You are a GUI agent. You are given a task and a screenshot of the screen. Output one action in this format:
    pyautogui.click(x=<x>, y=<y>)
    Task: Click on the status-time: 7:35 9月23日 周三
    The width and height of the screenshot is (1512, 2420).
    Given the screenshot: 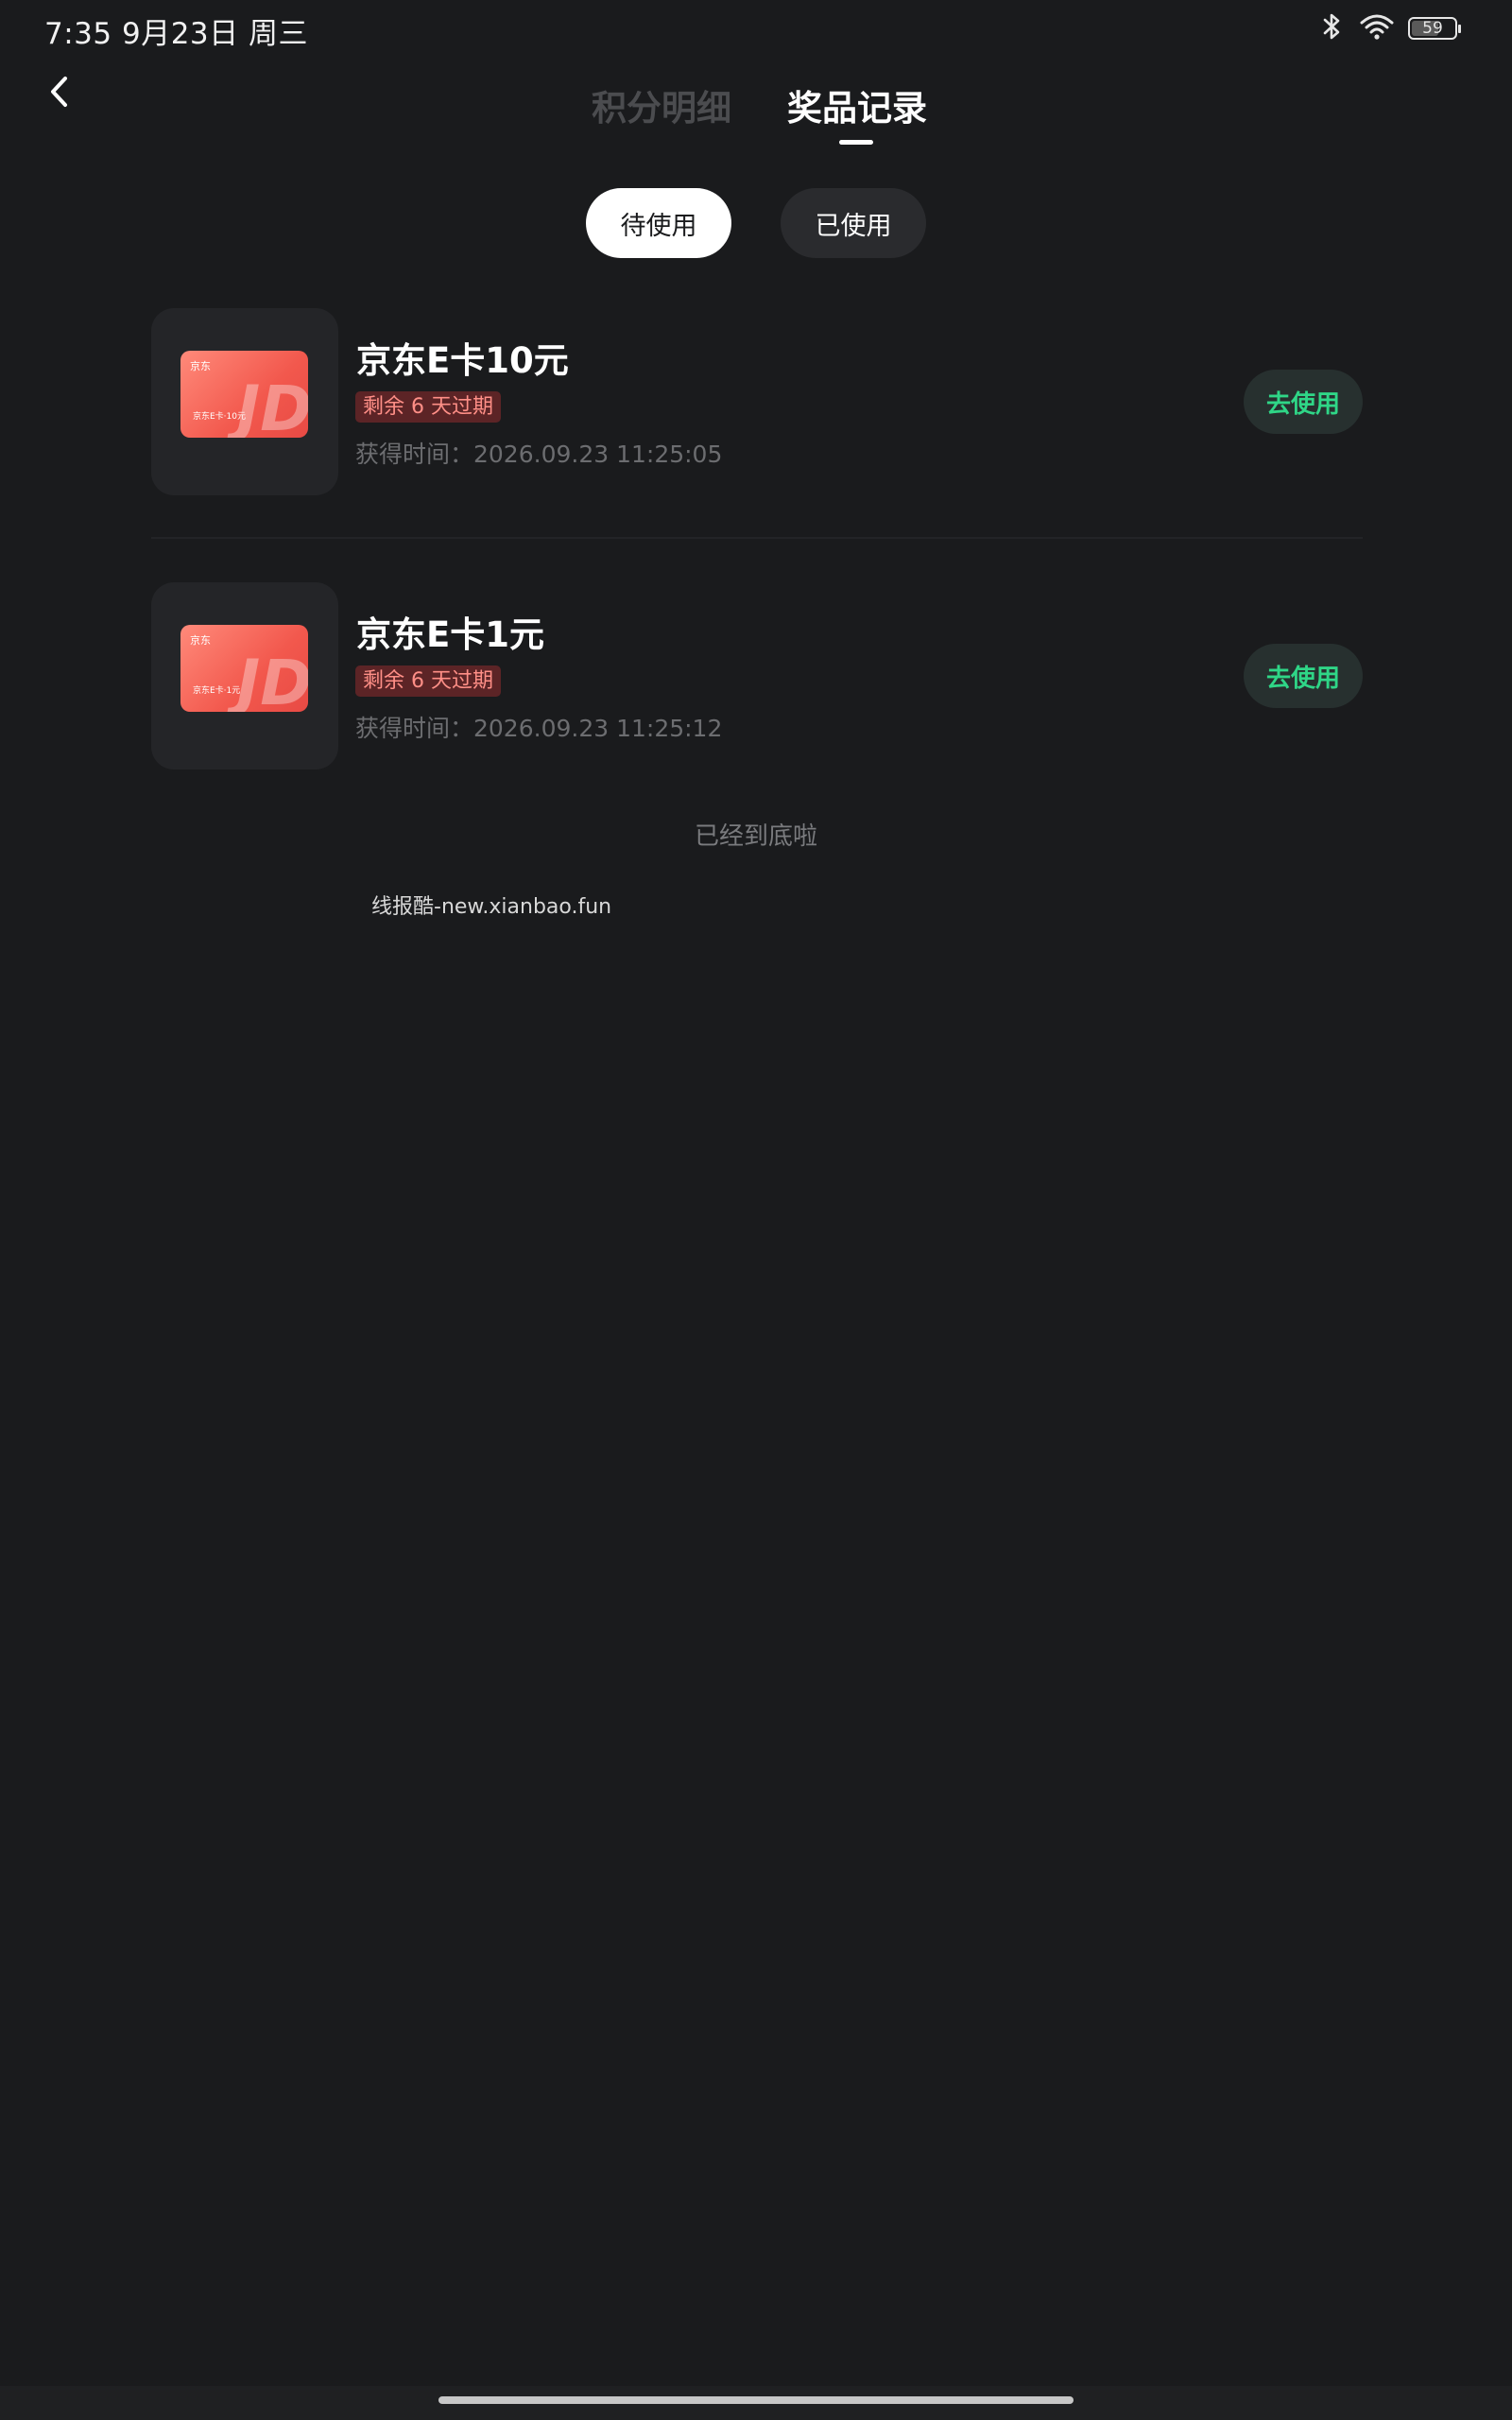 What is the action you would take?
    pyautogui.click(x=176, y=34)
    